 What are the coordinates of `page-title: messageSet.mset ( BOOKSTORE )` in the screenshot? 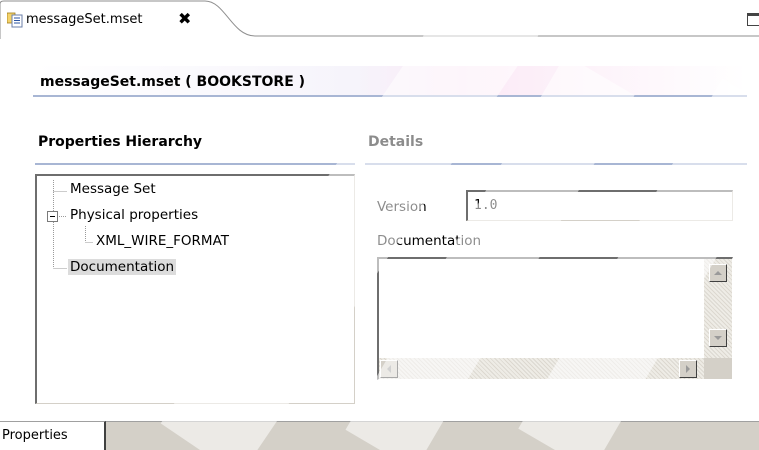 It's located at (173, 82).